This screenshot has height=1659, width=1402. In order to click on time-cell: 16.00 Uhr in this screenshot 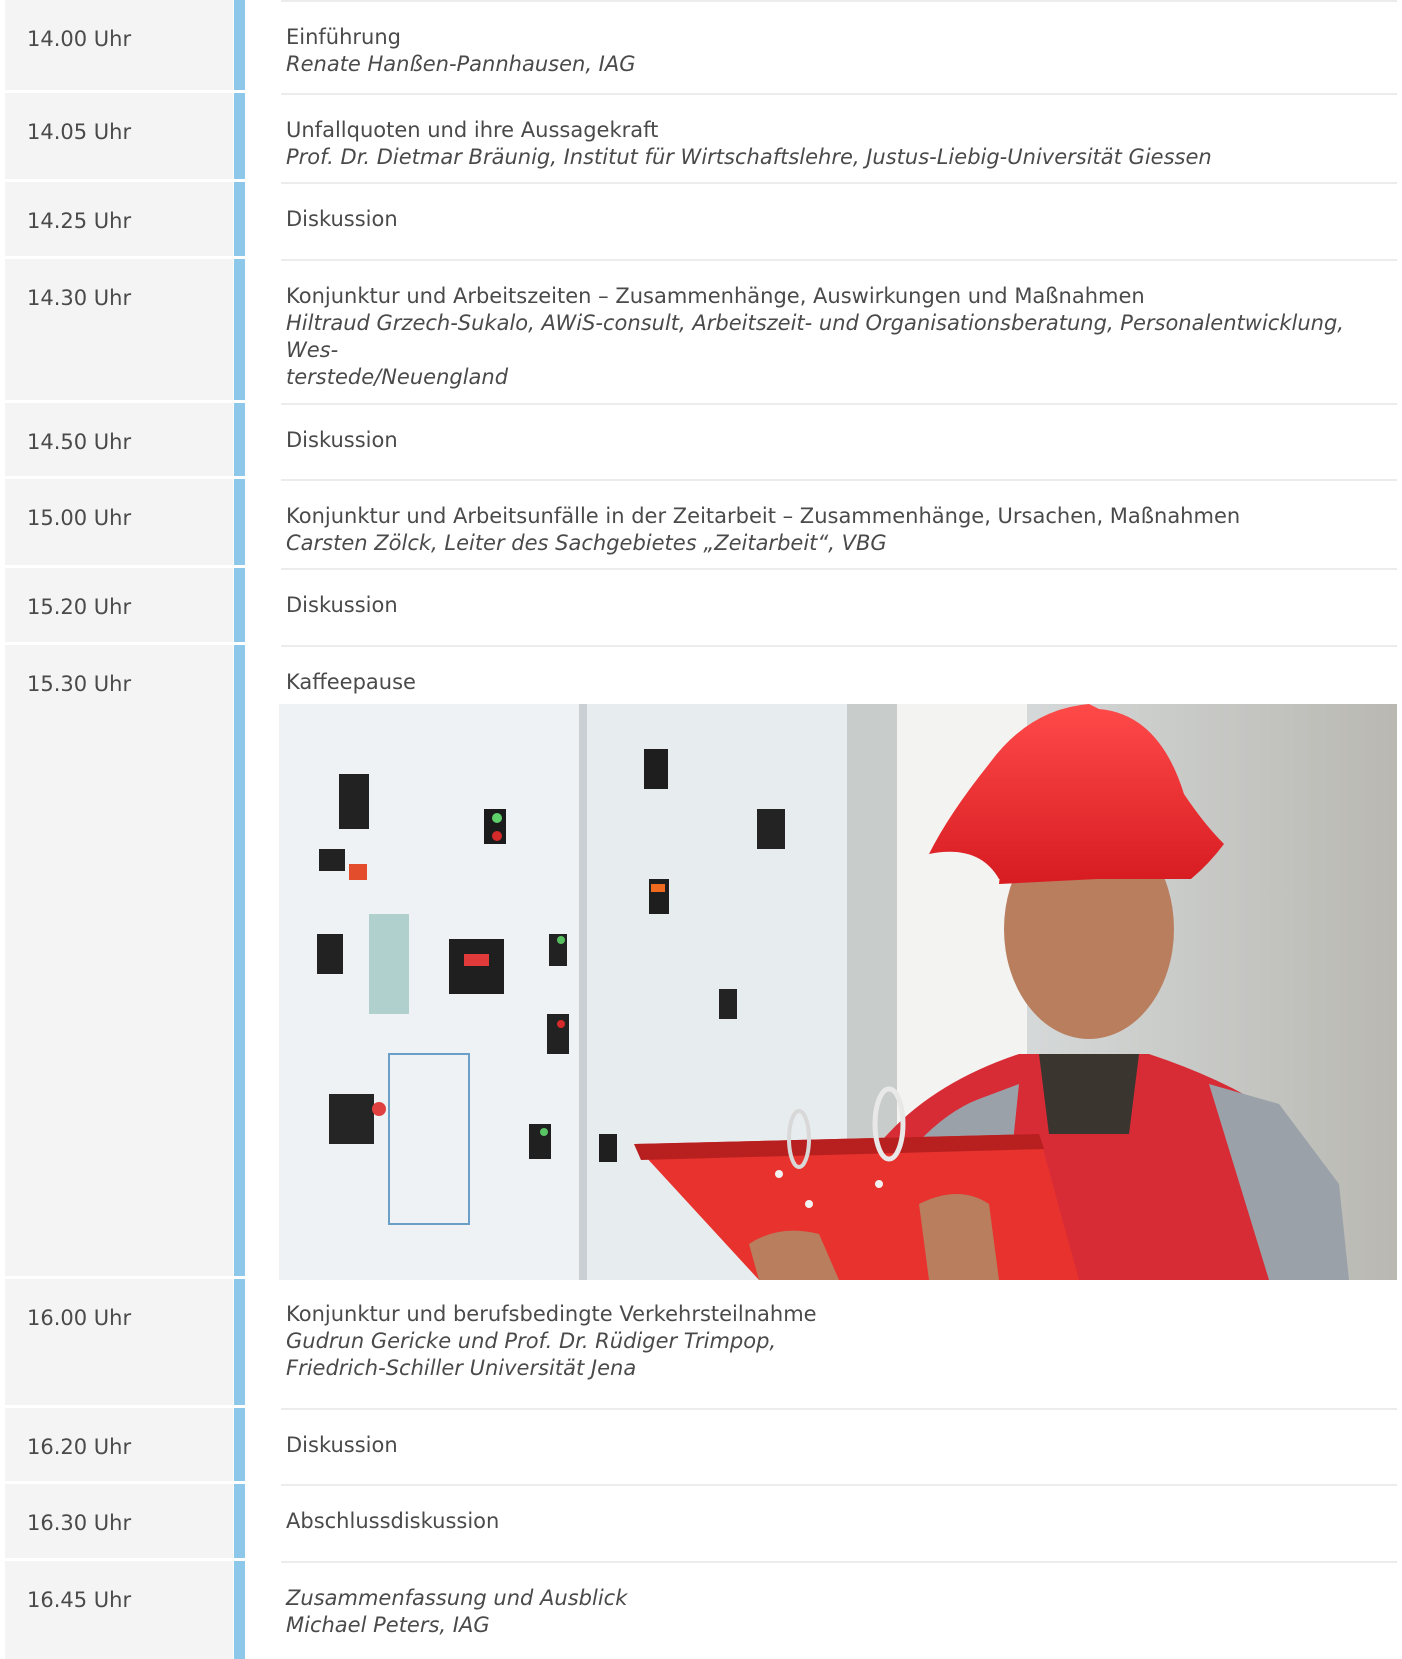, I will do `click(119, 1342)`.